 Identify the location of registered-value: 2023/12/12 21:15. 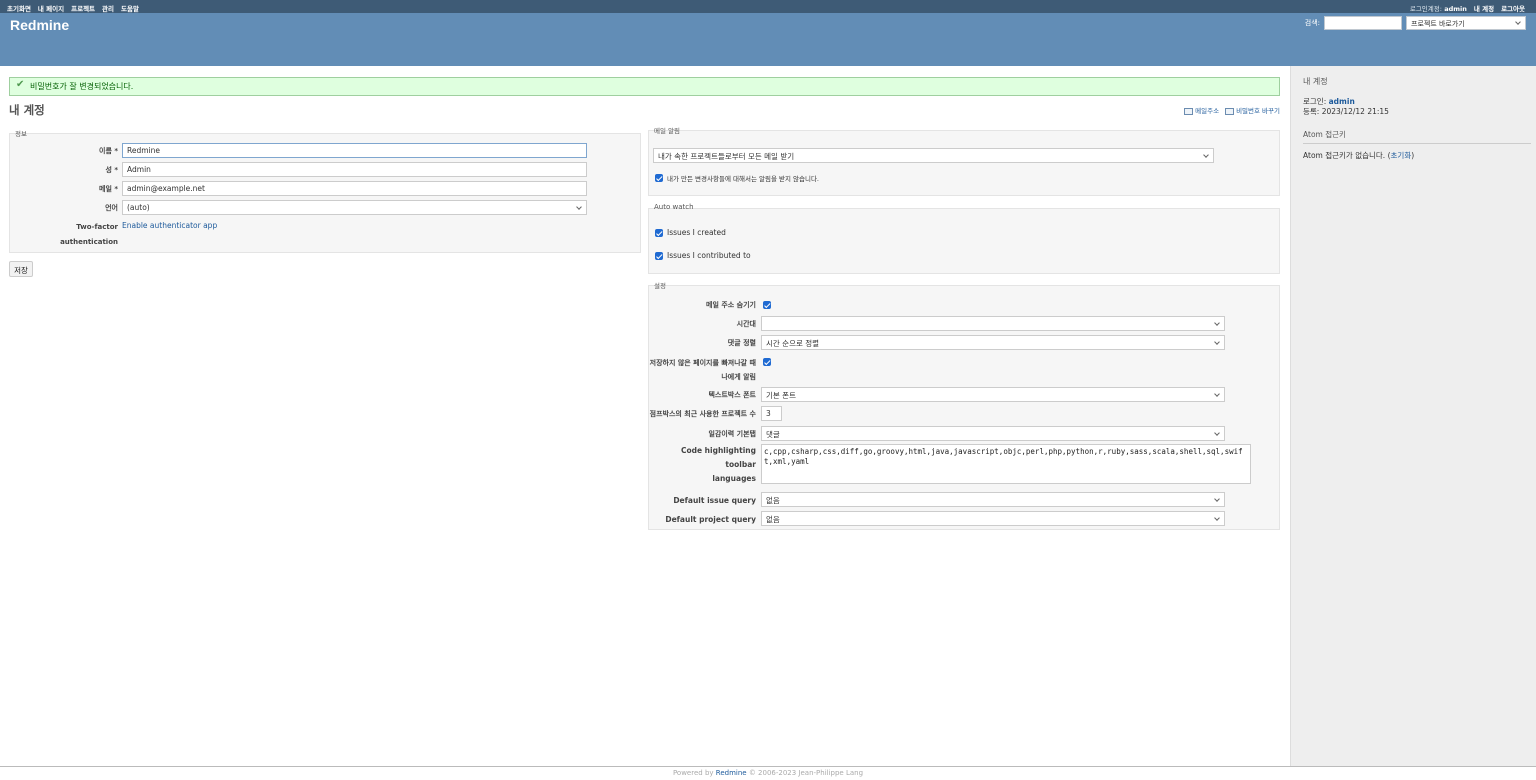
(1355, 111).